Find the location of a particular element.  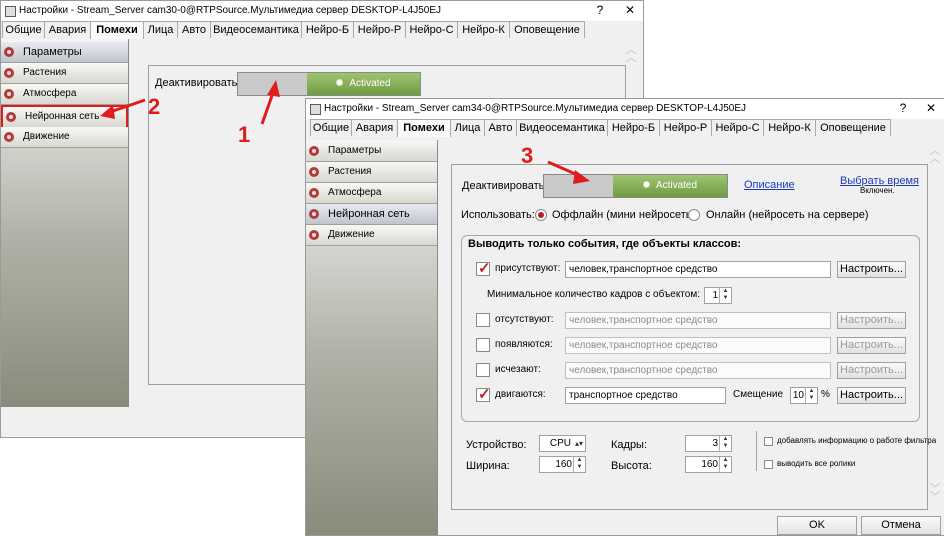

device-label: Устройство: is located at coordinates (496, 445).